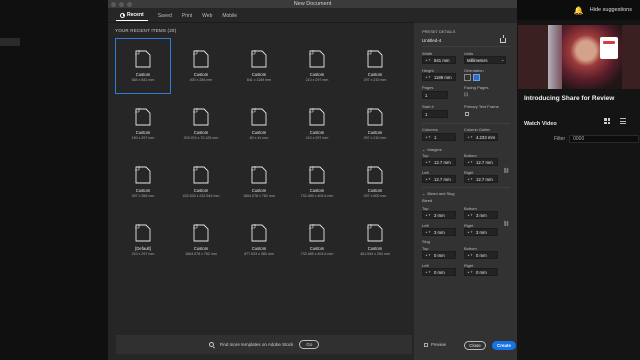 Image resolution: width=640 pixels, height=360 pixels. I want to click on minimize-window-icon, so click(121, 4).